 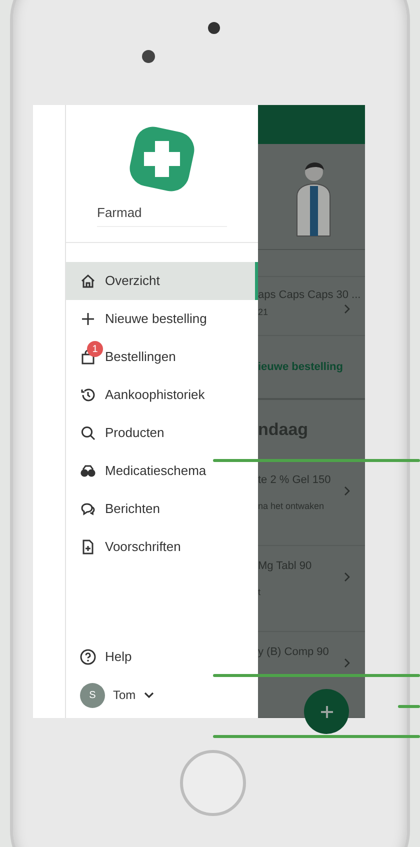 What do you see at coordinates (95, 349) in the screenshot?
I see `notification-badge: 1` at bounding box center [95, 349].